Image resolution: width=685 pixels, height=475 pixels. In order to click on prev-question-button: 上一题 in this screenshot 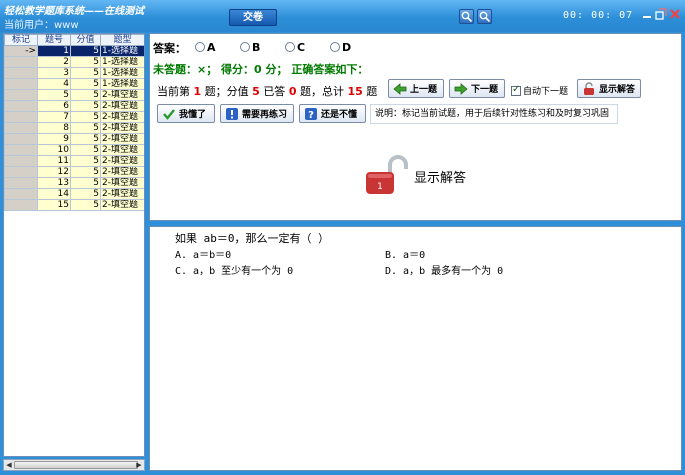, I will do `click(416, 88)`.